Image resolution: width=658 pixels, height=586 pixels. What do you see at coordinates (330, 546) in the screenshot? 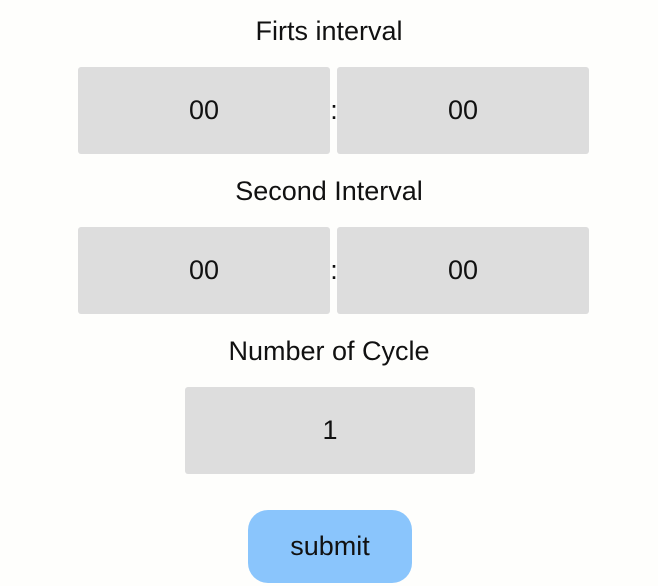
I see `submit-button: submit` at bounding box center [330, 546].